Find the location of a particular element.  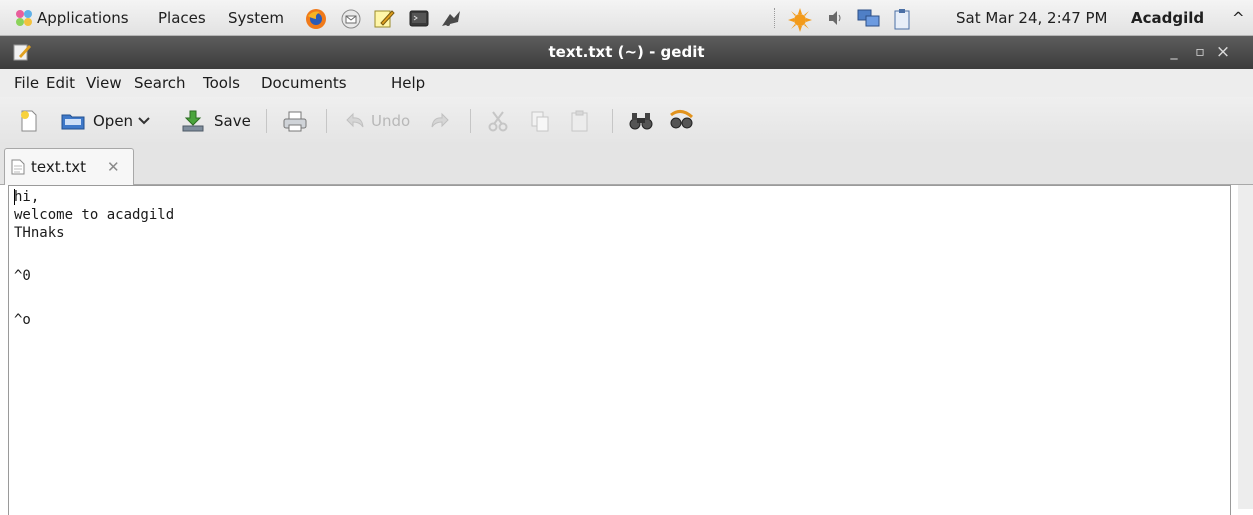

applications-icon is located at coordinates (24, 18).